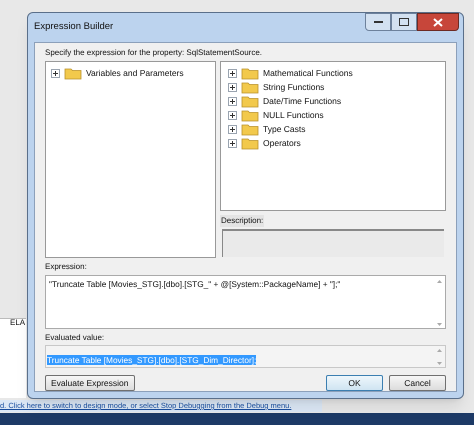  I want to click on item-label: ELA, so click(18, 323).